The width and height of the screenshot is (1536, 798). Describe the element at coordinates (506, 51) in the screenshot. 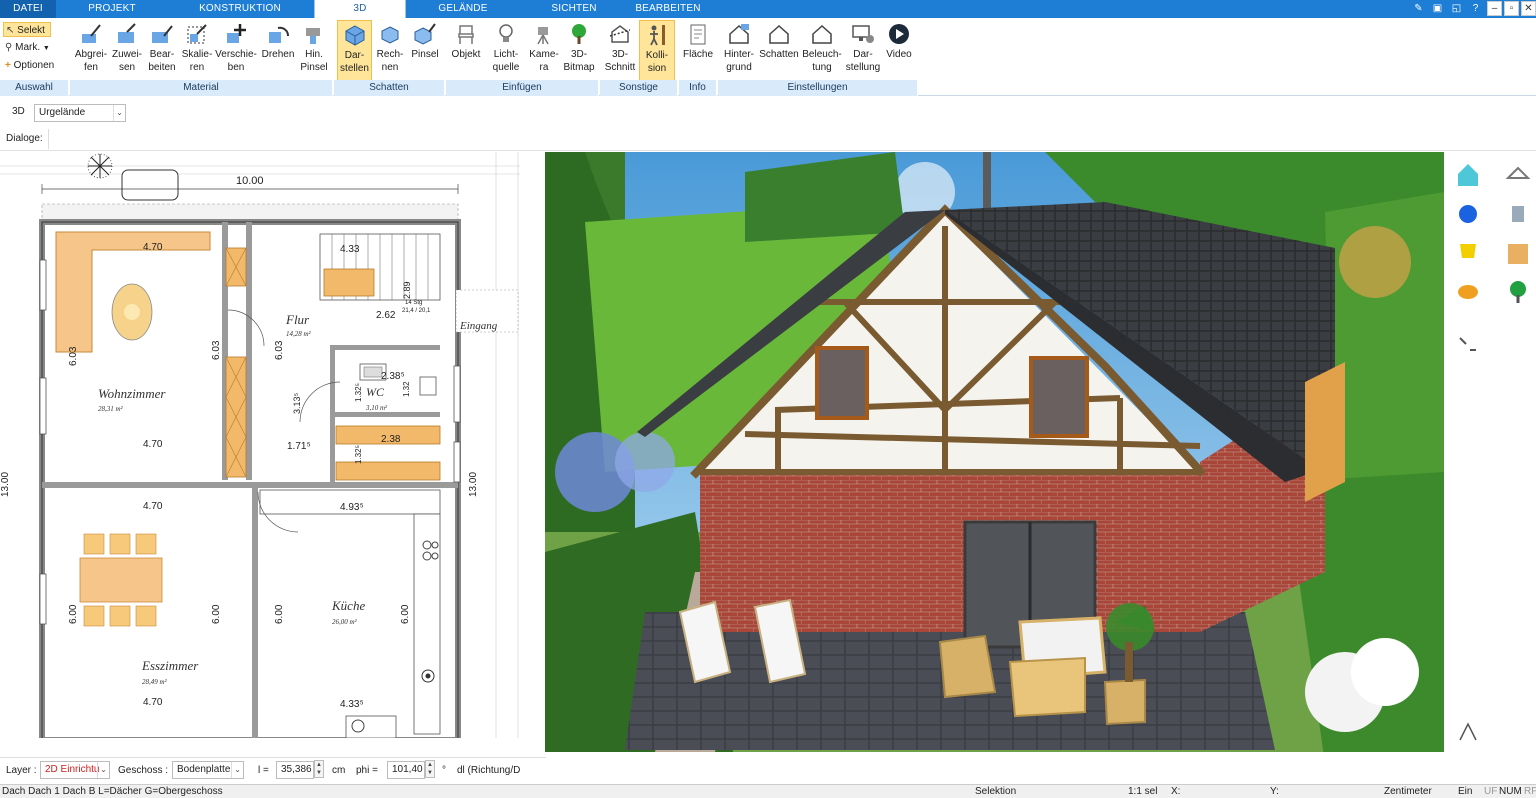

I see `lichtquelle-button: Licht- quelle` at that location.